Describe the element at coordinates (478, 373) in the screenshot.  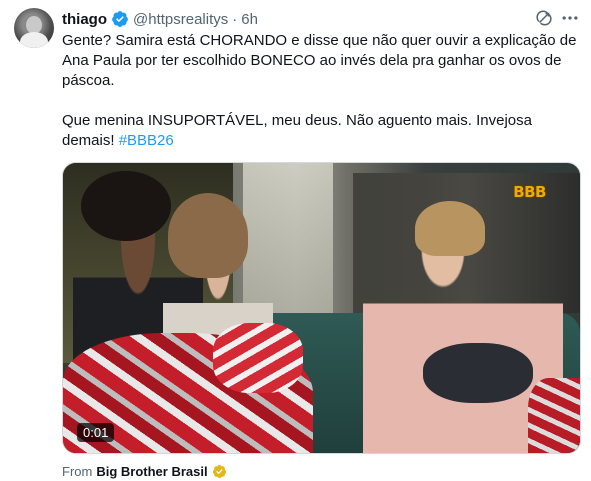
I see `video-scene-bag` at that location.